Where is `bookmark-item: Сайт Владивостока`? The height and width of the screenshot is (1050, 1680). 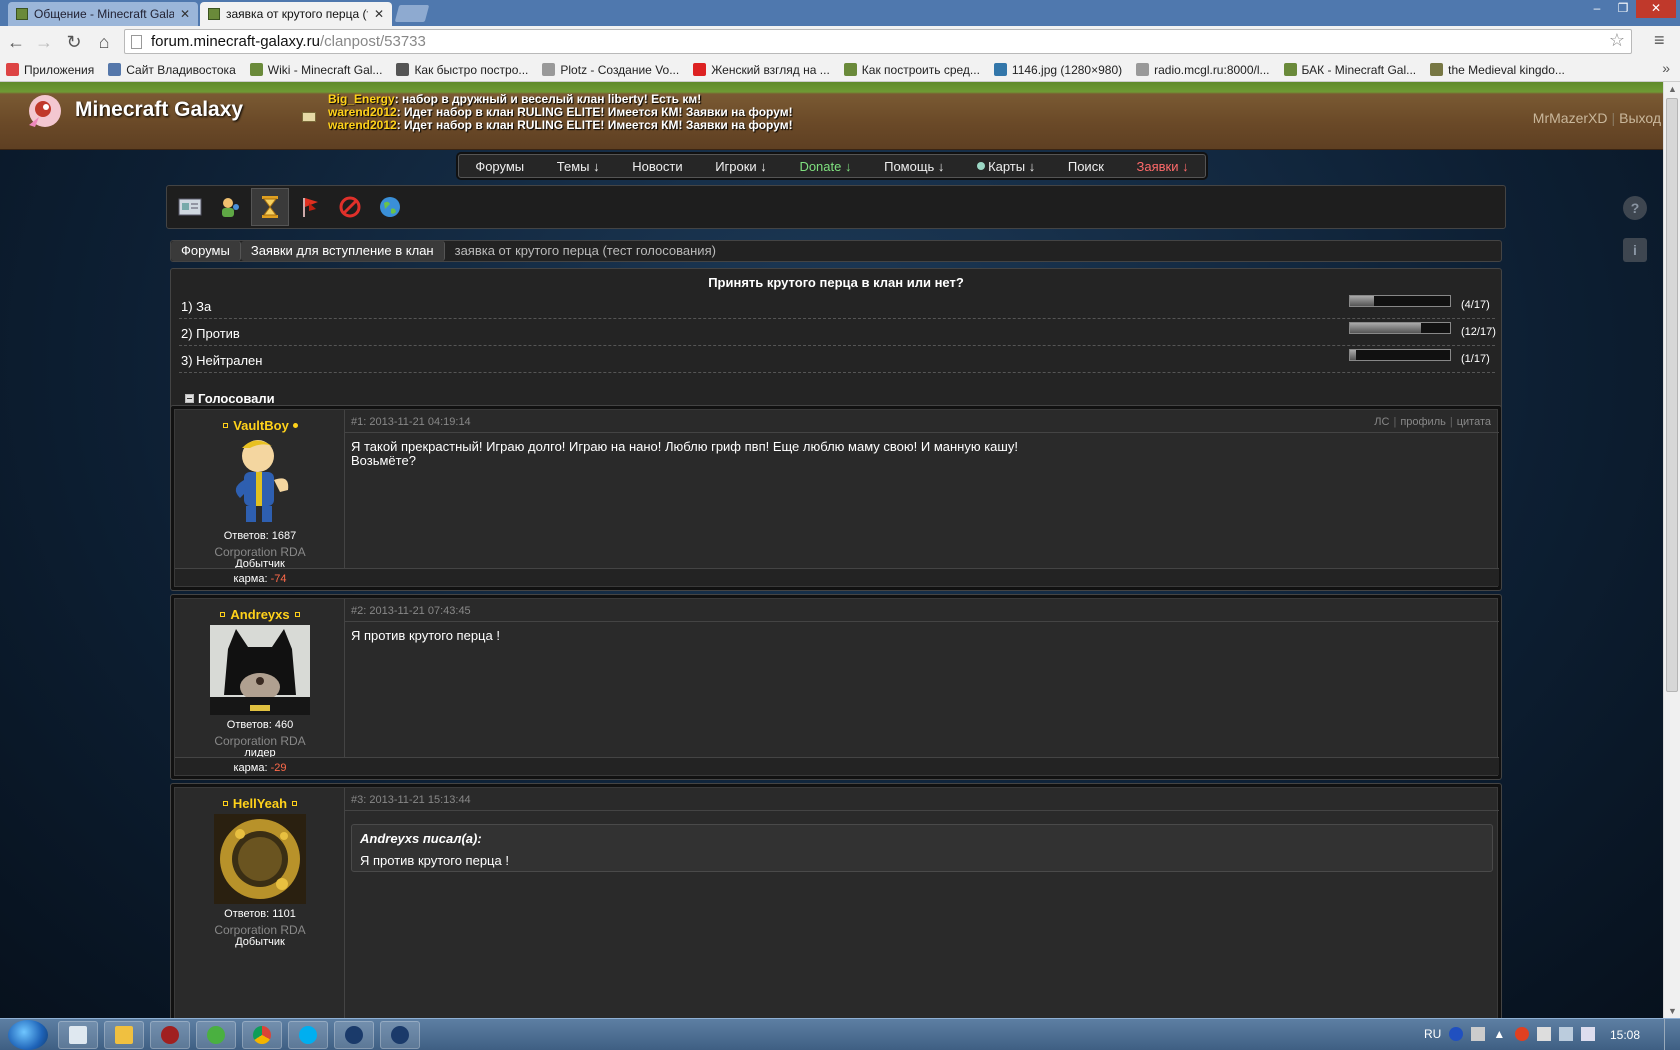 bookmark-item: Сайт Владивостока is located at coordinates (172, 70).